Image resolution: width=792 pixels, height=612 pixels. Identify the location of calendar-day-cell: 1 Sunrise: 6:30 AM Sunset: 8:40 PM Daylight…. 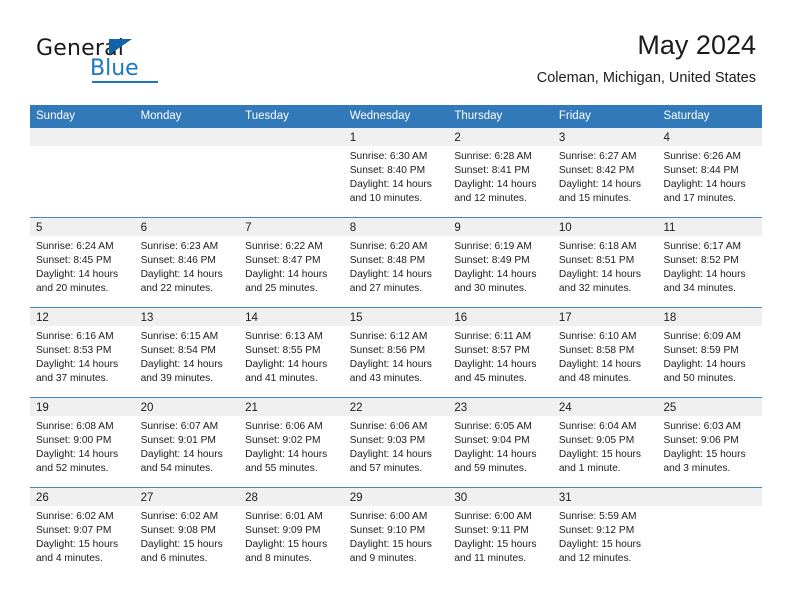
(396, 172).